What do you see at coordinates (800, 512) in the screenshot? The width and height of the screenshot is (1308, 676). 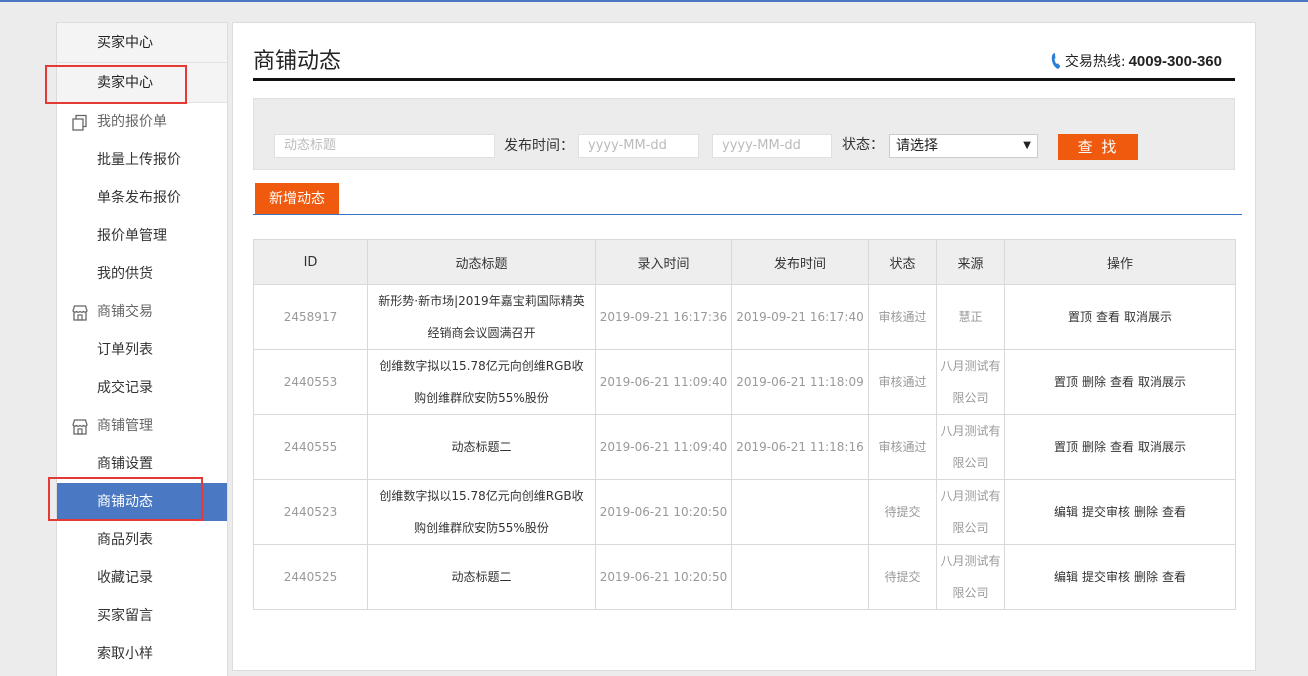 I see `cell-published-time` at bounding box center [800, 512].